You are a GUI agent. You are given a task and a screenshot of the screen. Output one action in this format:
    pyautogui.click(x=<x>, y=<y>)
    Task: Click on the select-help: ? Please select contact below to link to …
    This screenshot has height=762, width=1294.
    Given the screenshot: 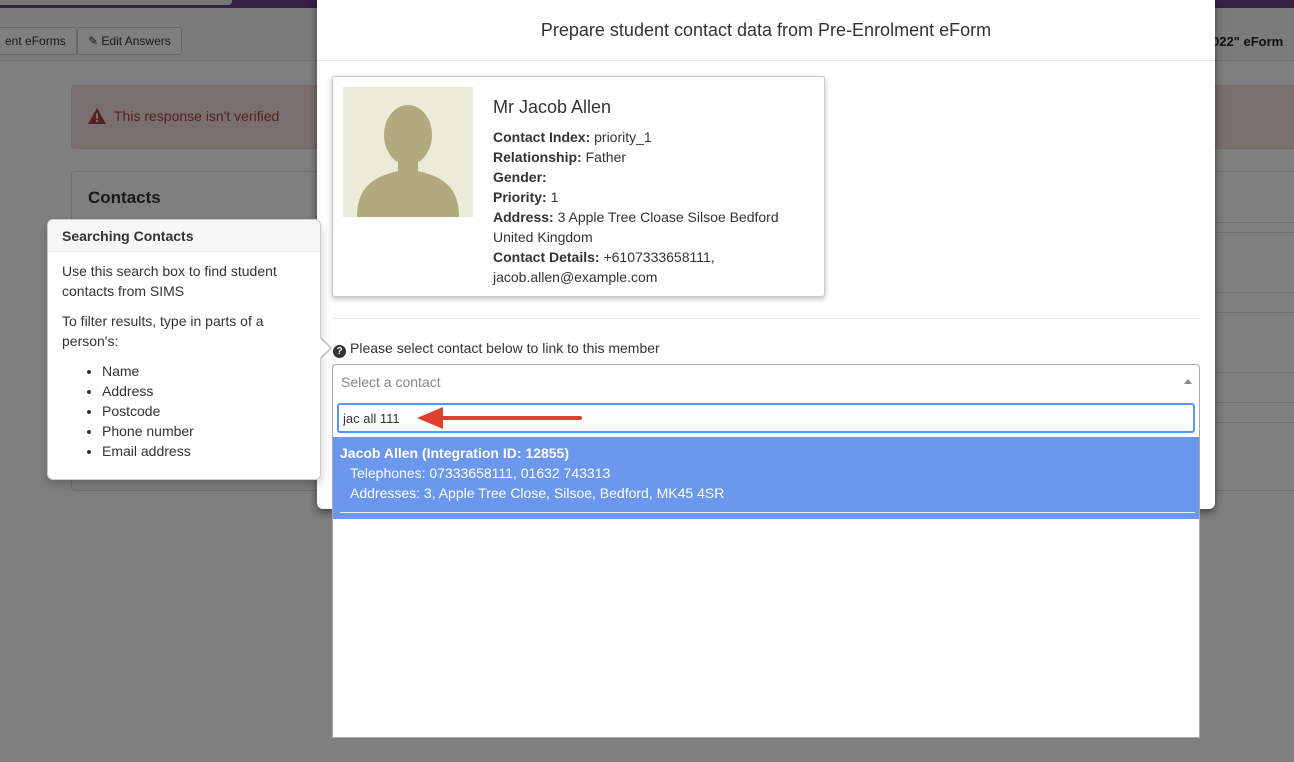 What is the action you would take?
    pyautogui.click(x=496, y=349)
    